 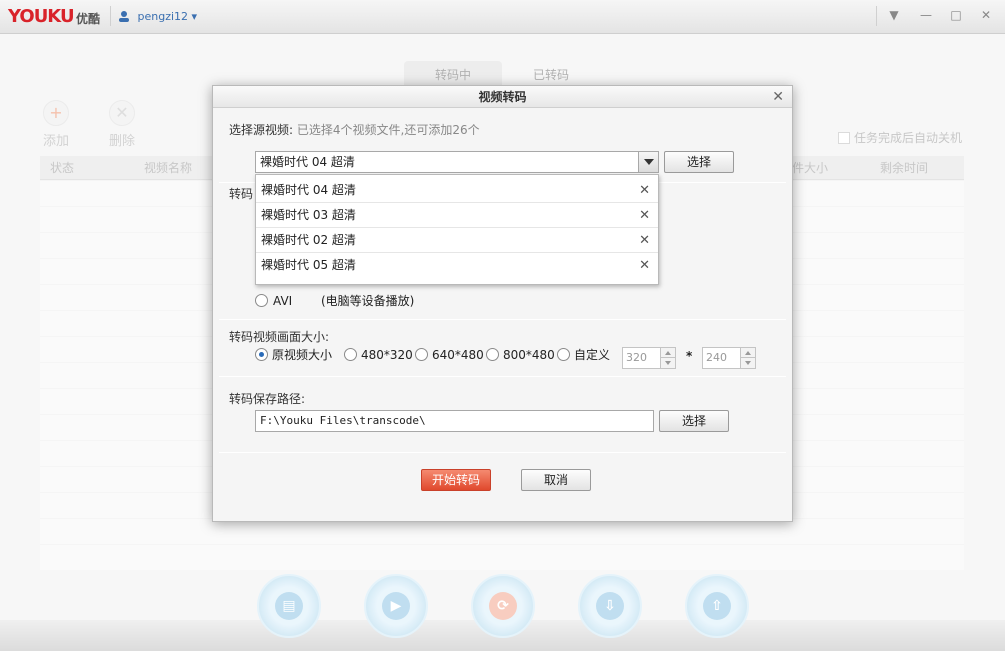 What do you see at coordinates (529, 355) in the screenshot?
I see `size-option-label: 800*480` at bounding box center [529, 355].